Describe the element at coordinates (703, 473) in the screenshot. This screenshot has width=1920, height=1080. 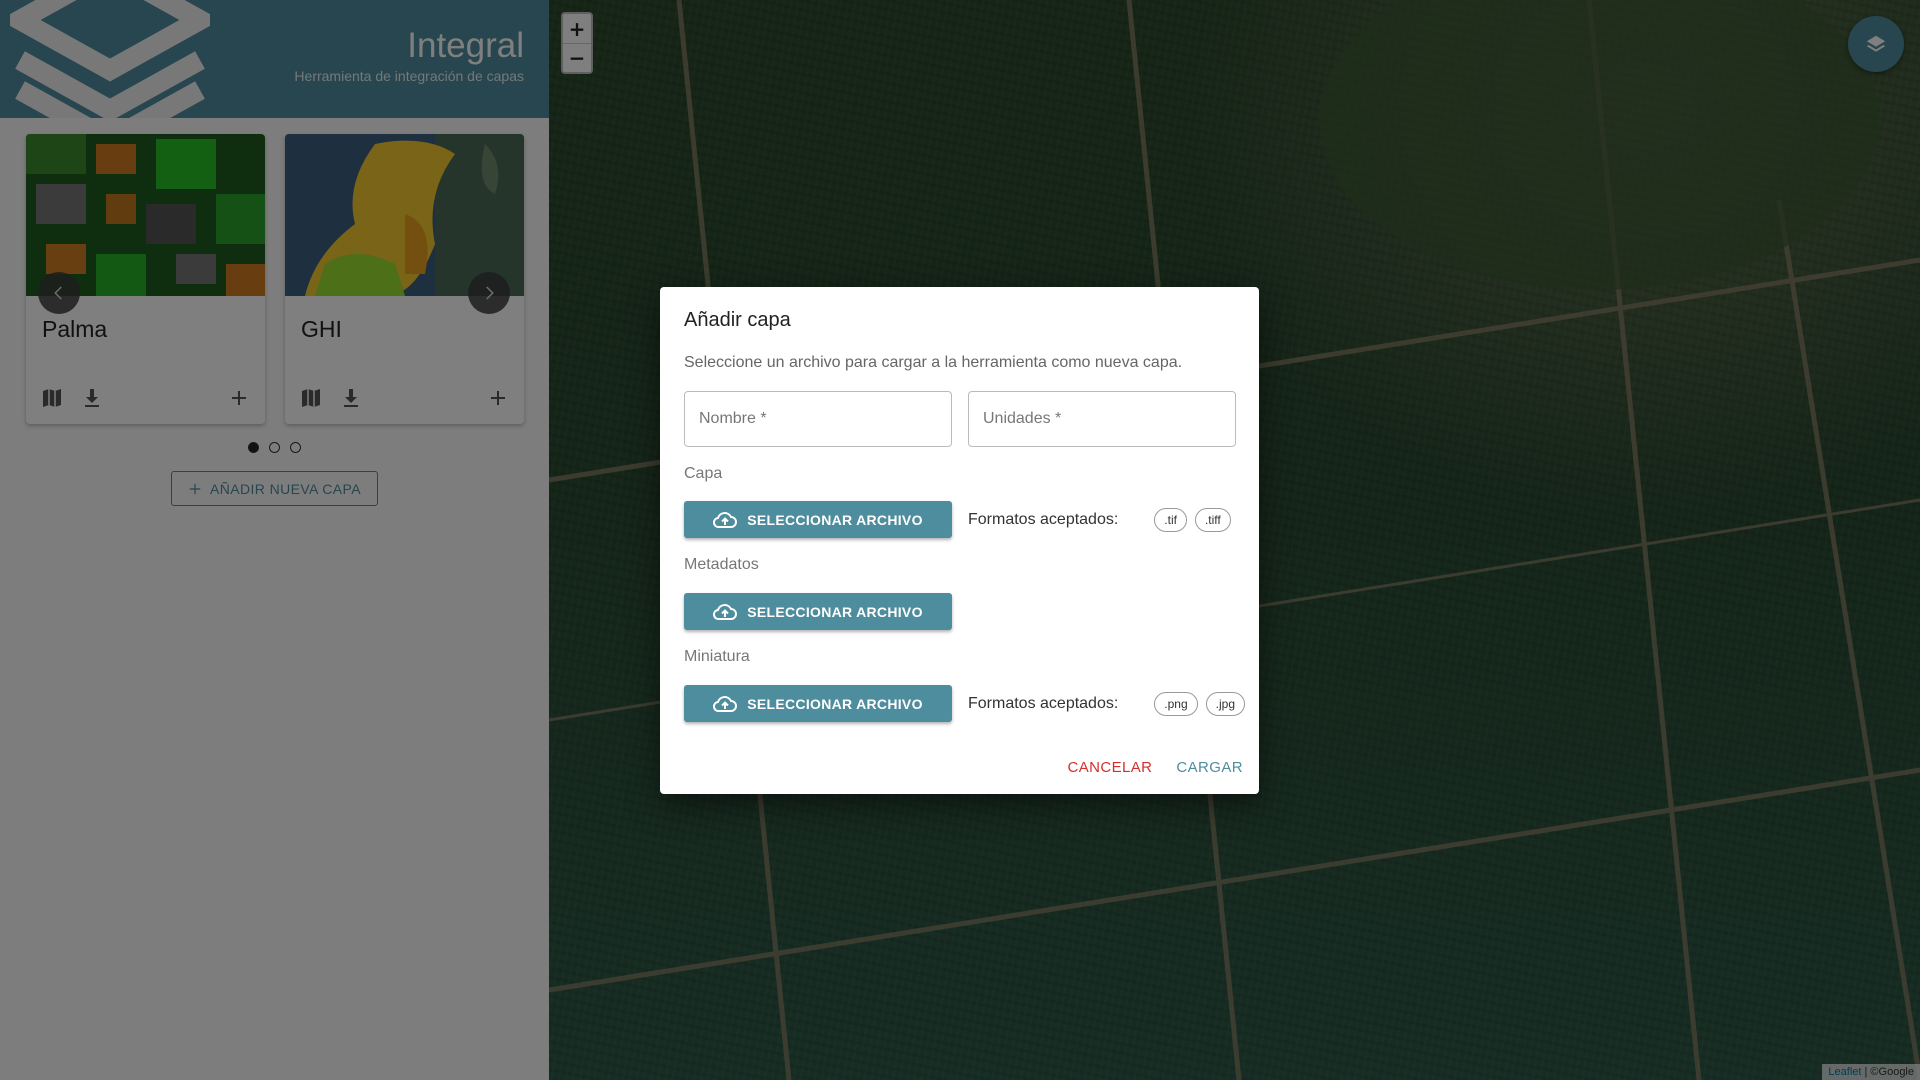
I see `layer-section-label: Capa` at that location.